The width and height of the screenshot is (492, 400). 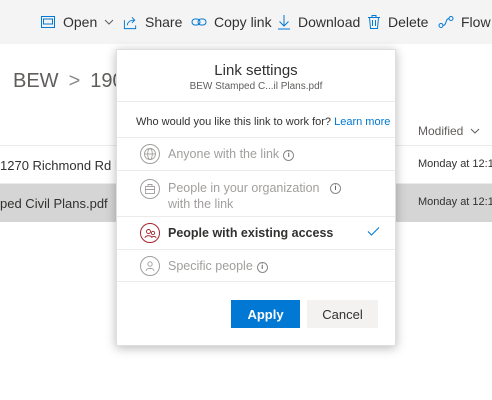 I want to click on delete-label: Delete, so click(x=408, y=22).